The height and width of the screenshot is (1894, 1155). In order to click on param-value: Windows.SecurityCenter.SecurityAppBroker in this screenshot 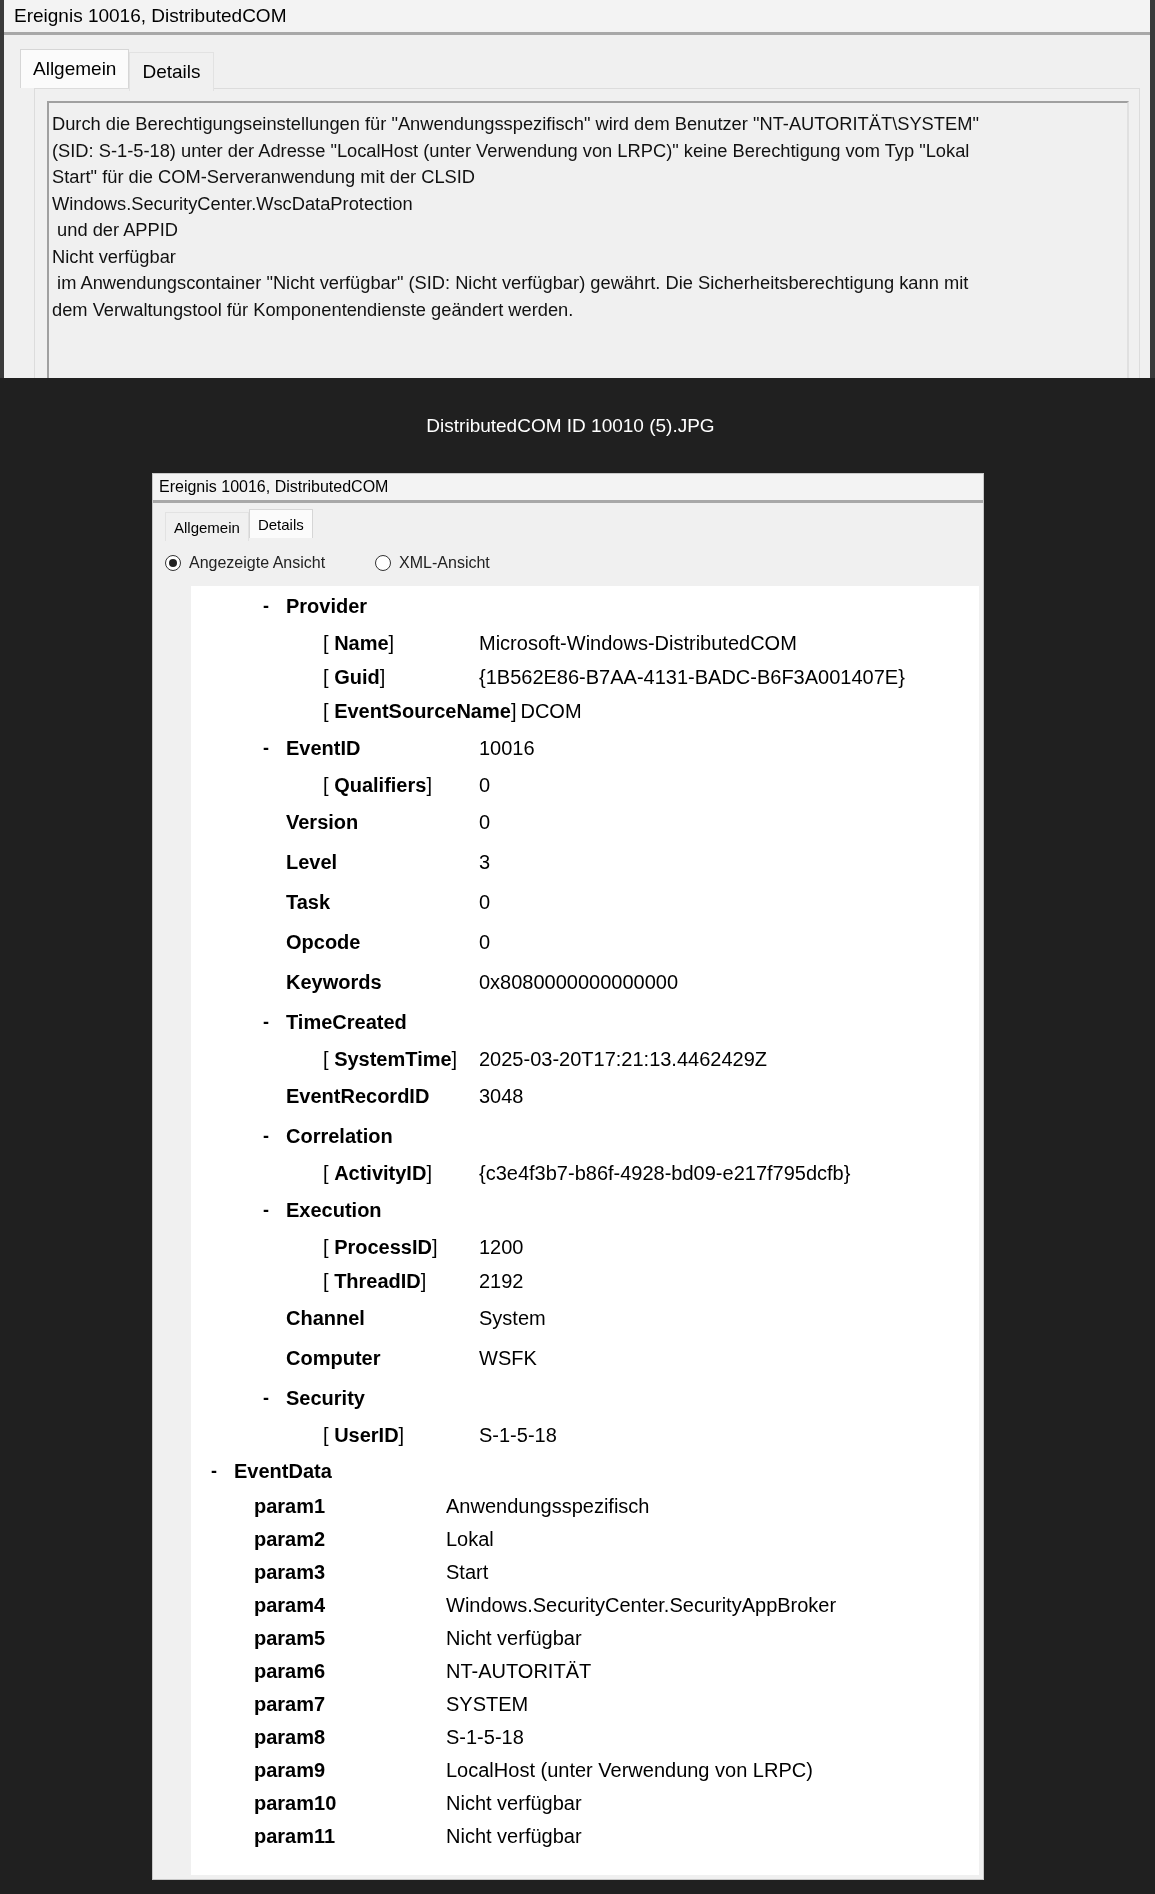, I will do `click(641, 1605)`.